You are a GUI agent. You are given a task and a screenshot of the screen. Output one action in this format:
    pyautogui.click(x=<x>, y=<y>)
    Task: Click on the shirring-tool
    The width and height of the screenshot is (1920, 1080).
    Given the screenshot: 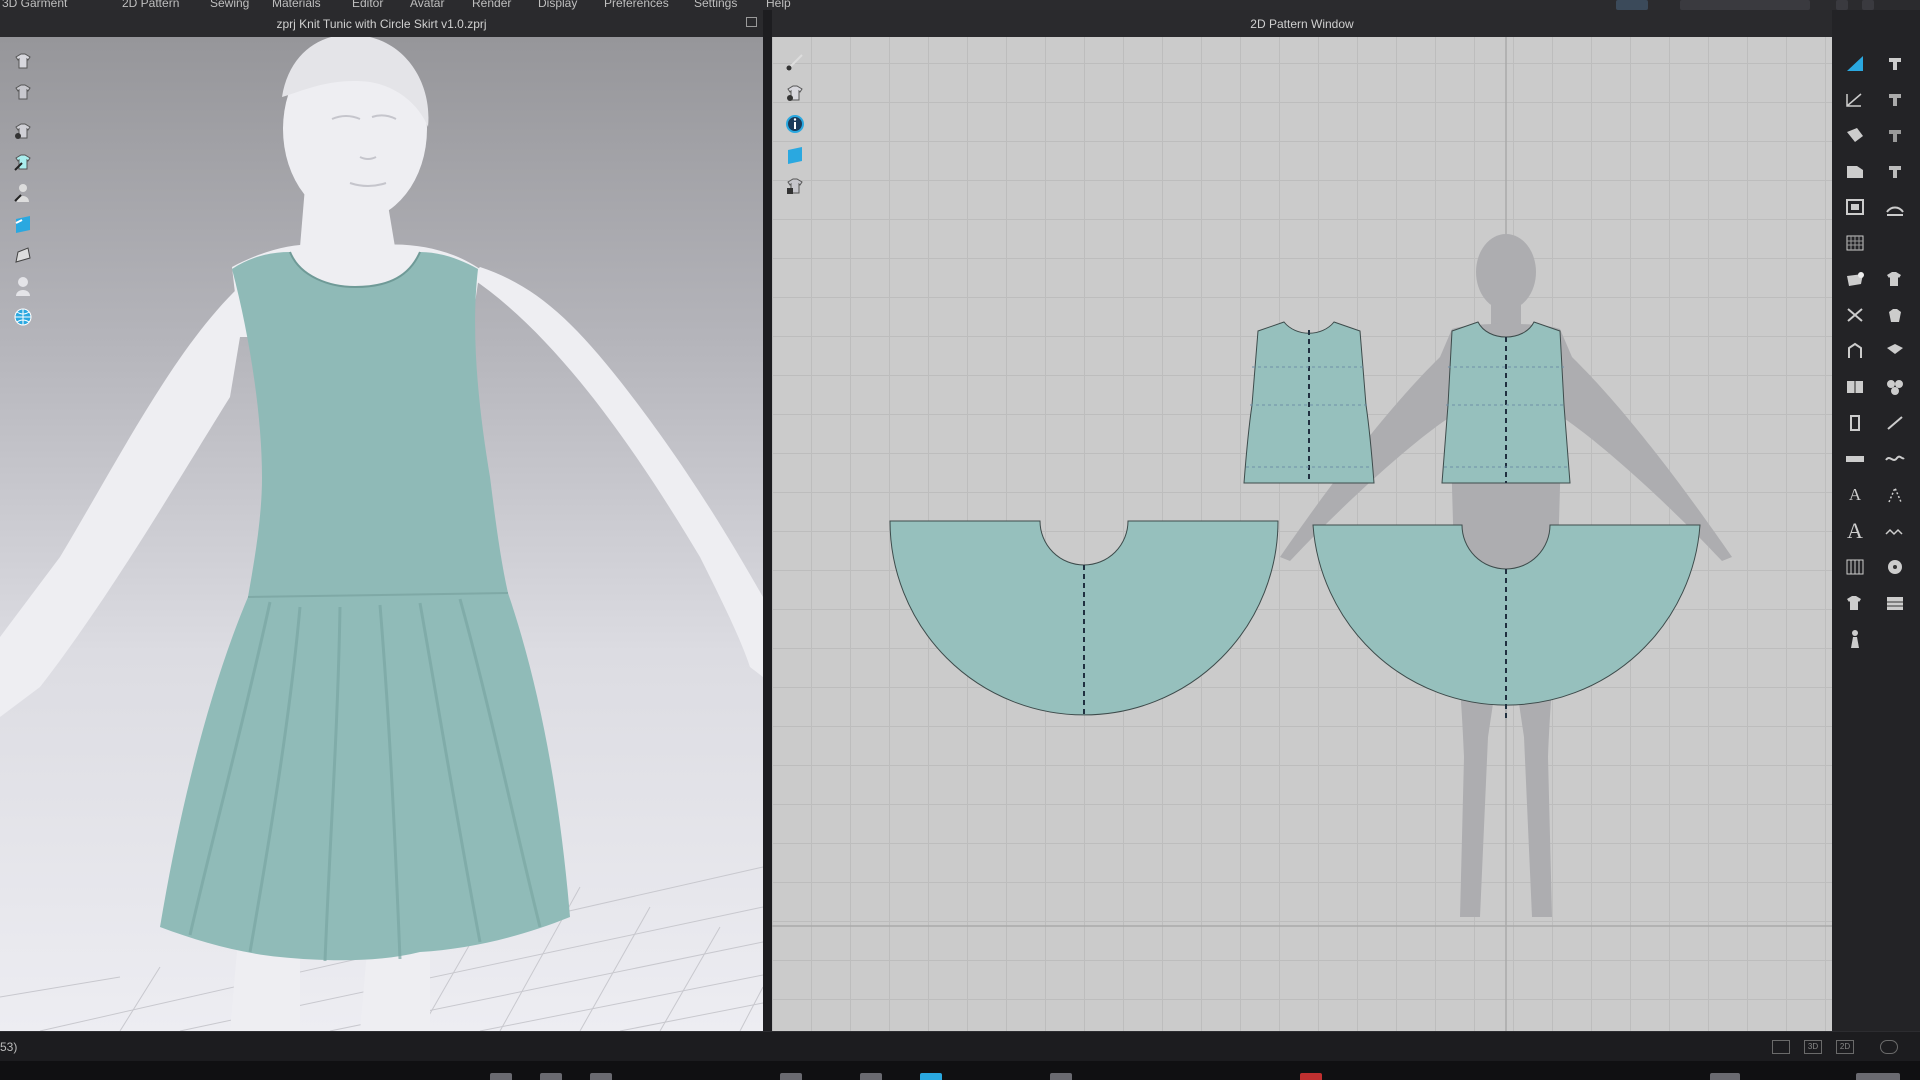 What is the action you would take?
    pyautogui.click(x=1895, y=386)
    